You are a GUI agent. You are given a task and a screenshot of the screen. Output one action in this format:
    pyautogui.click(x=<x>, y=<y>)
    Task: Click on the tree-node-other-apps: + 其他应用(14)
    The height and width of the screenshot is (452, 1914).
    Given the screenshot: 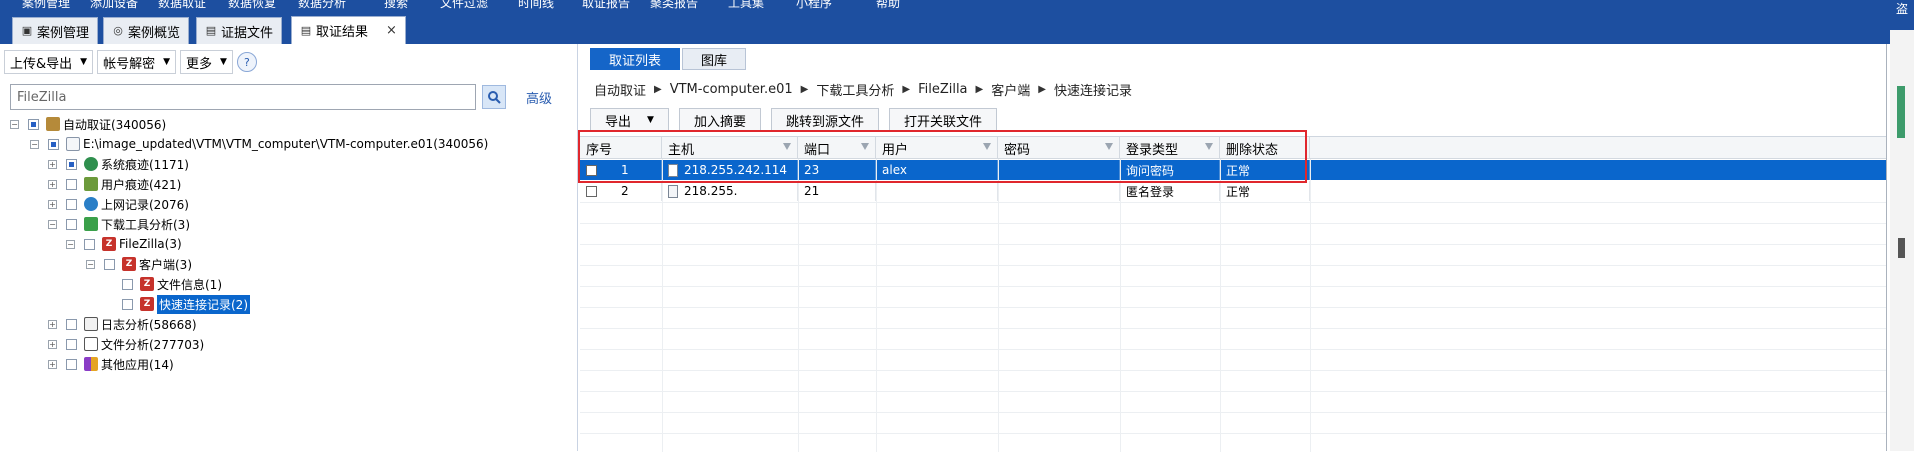 What is the action you would take?
    pyautogui.click(x=111, y=364)
    